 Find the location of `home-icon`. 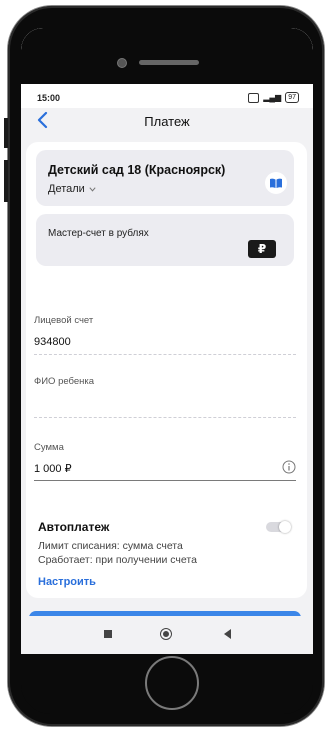

home-icon is located at coordinates (166, 634).